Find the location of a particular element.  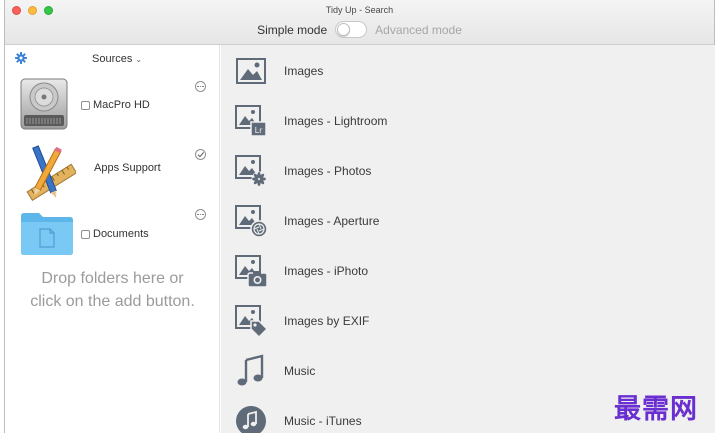

hard-drive-icon is located at coordinates (44, 104).